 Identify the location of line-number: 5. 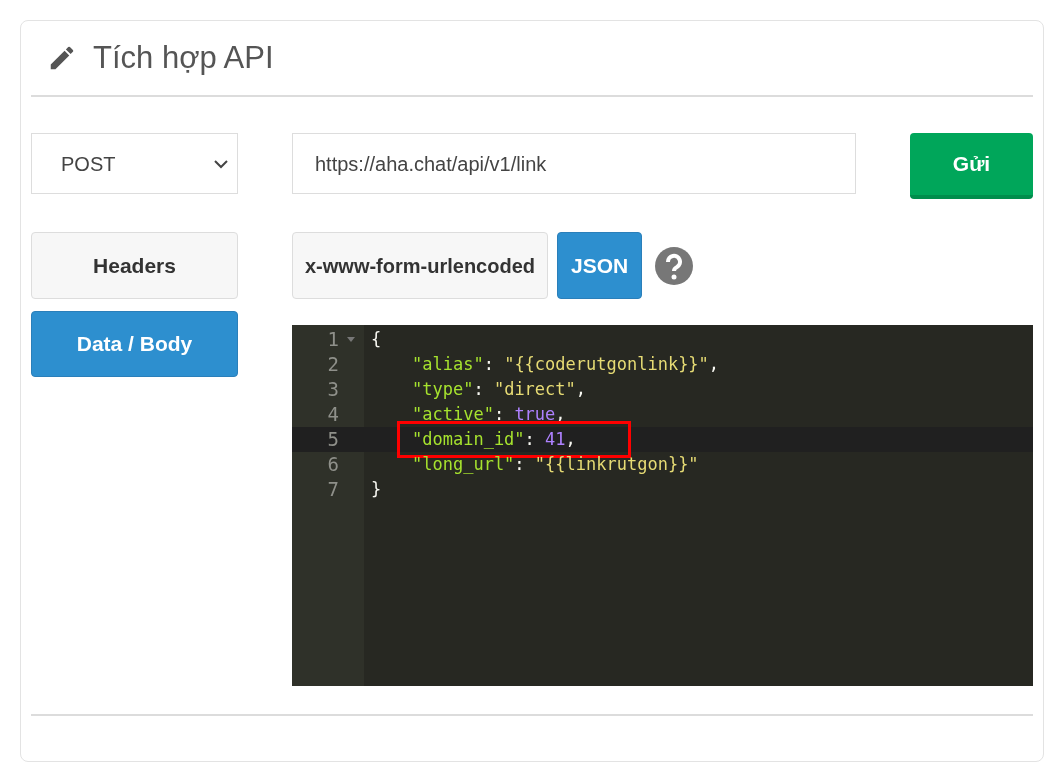
(332, 440).